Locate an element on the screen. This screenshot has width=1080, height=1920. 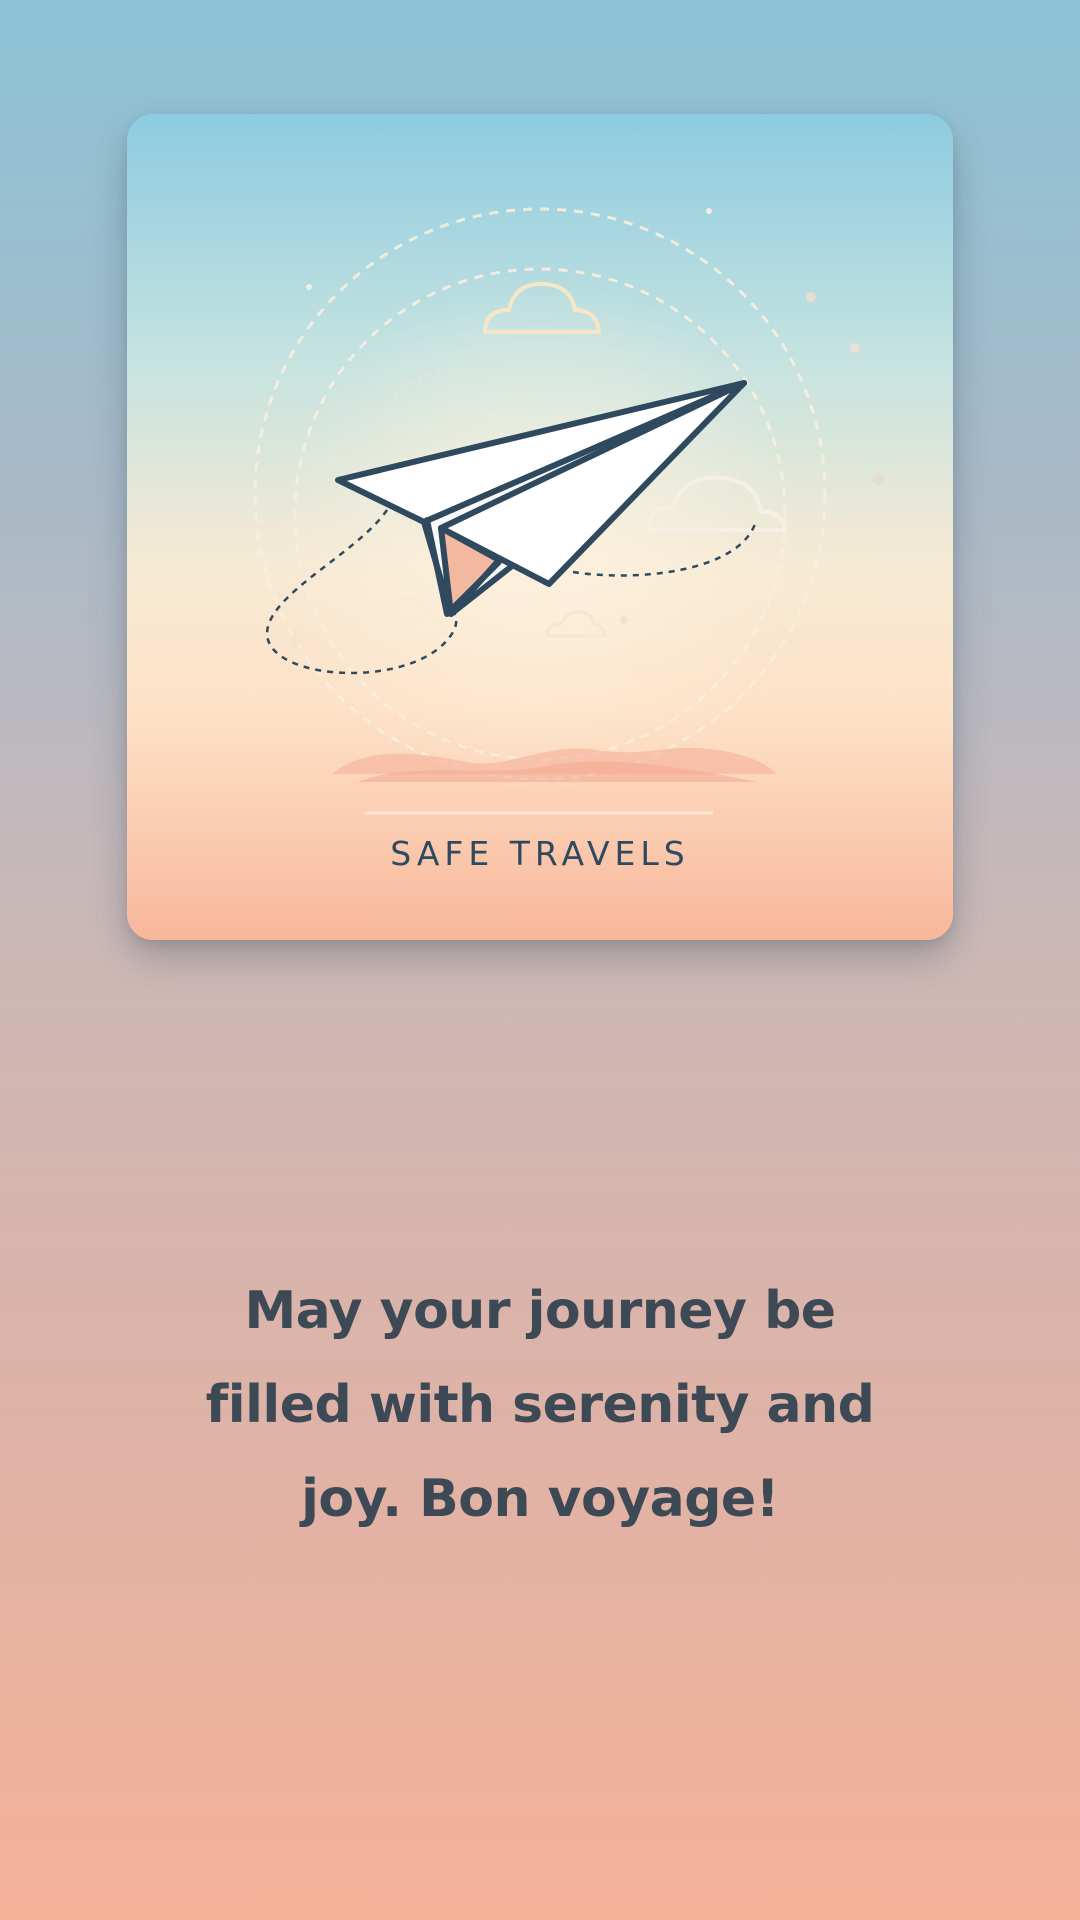
card-caption: SAFE TRAVELS is located at coordinates (540, 853).